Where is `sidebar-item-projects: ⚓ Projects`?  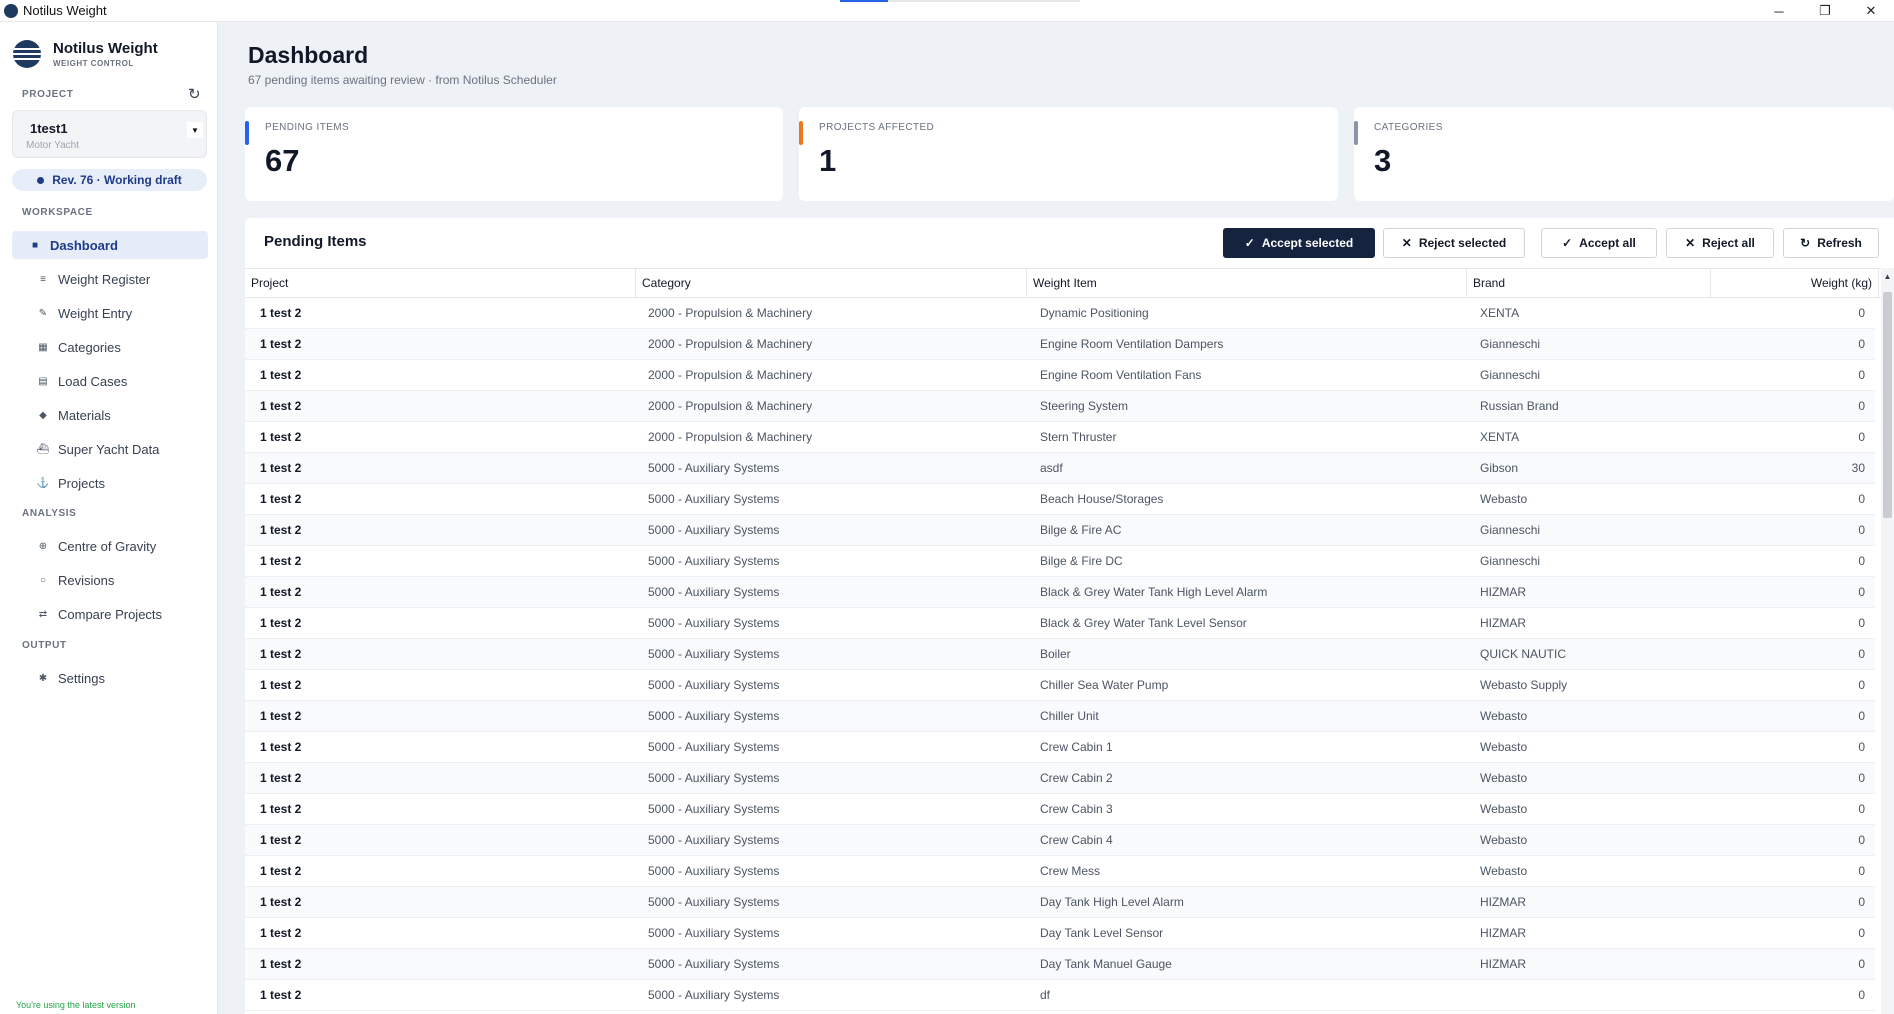 sidebar-item-projects: ⚓ Projects is located at coordinates (110, 483).